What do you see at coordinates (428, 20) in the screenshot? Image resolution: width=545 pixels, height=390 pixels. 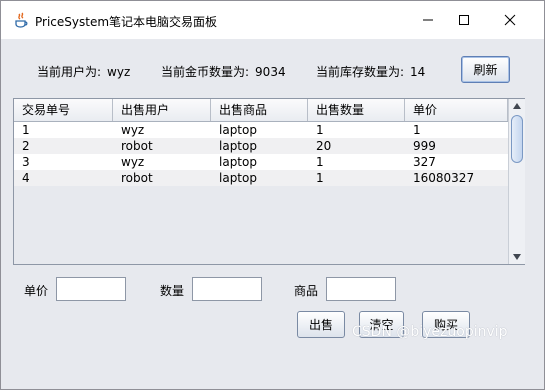 I see `minimize-icon` at bounding box center [428, 20].